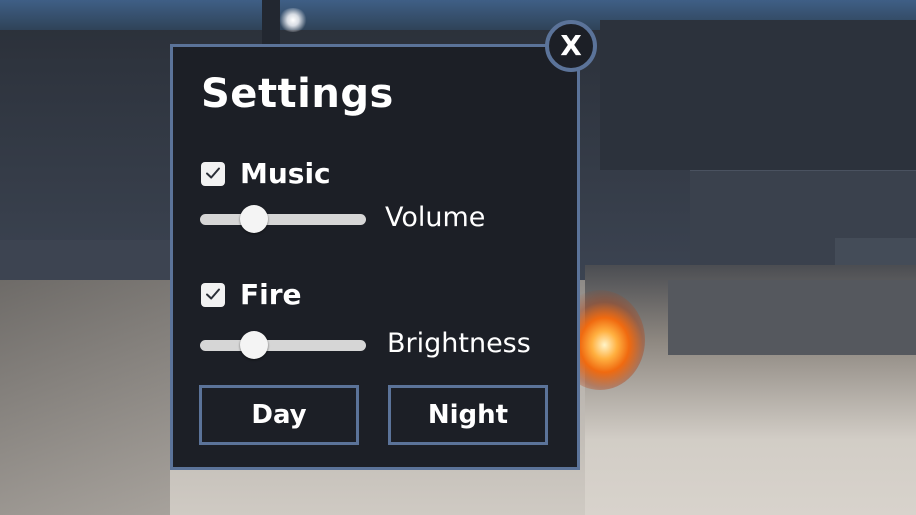 This screenshot has height=515, width=916. What do you see at coordinates (285, 173) in the screenshot?
I see `music-label: Music` at bounding box center [285, 173].